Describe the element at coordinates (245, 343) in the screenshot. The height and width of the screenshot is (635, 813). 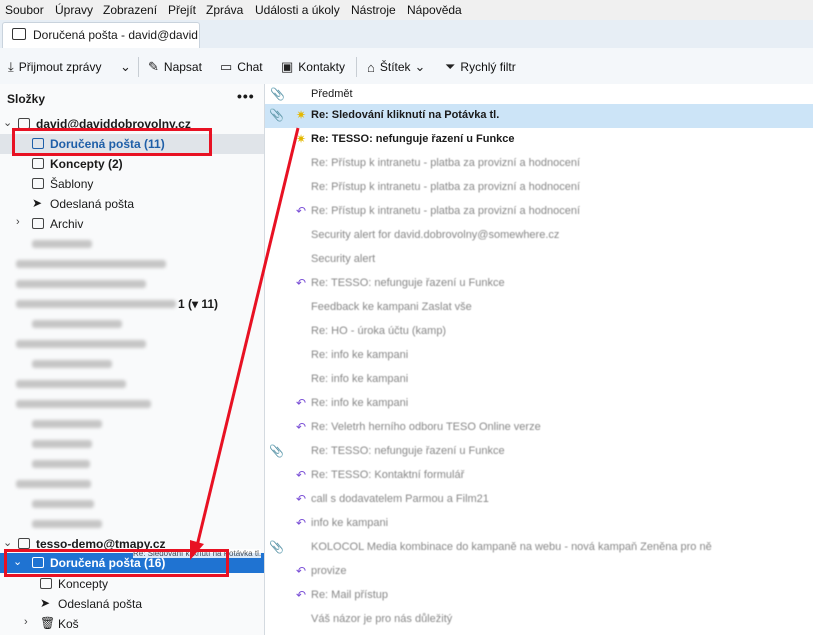
I see `annotation-arrow` at that location.